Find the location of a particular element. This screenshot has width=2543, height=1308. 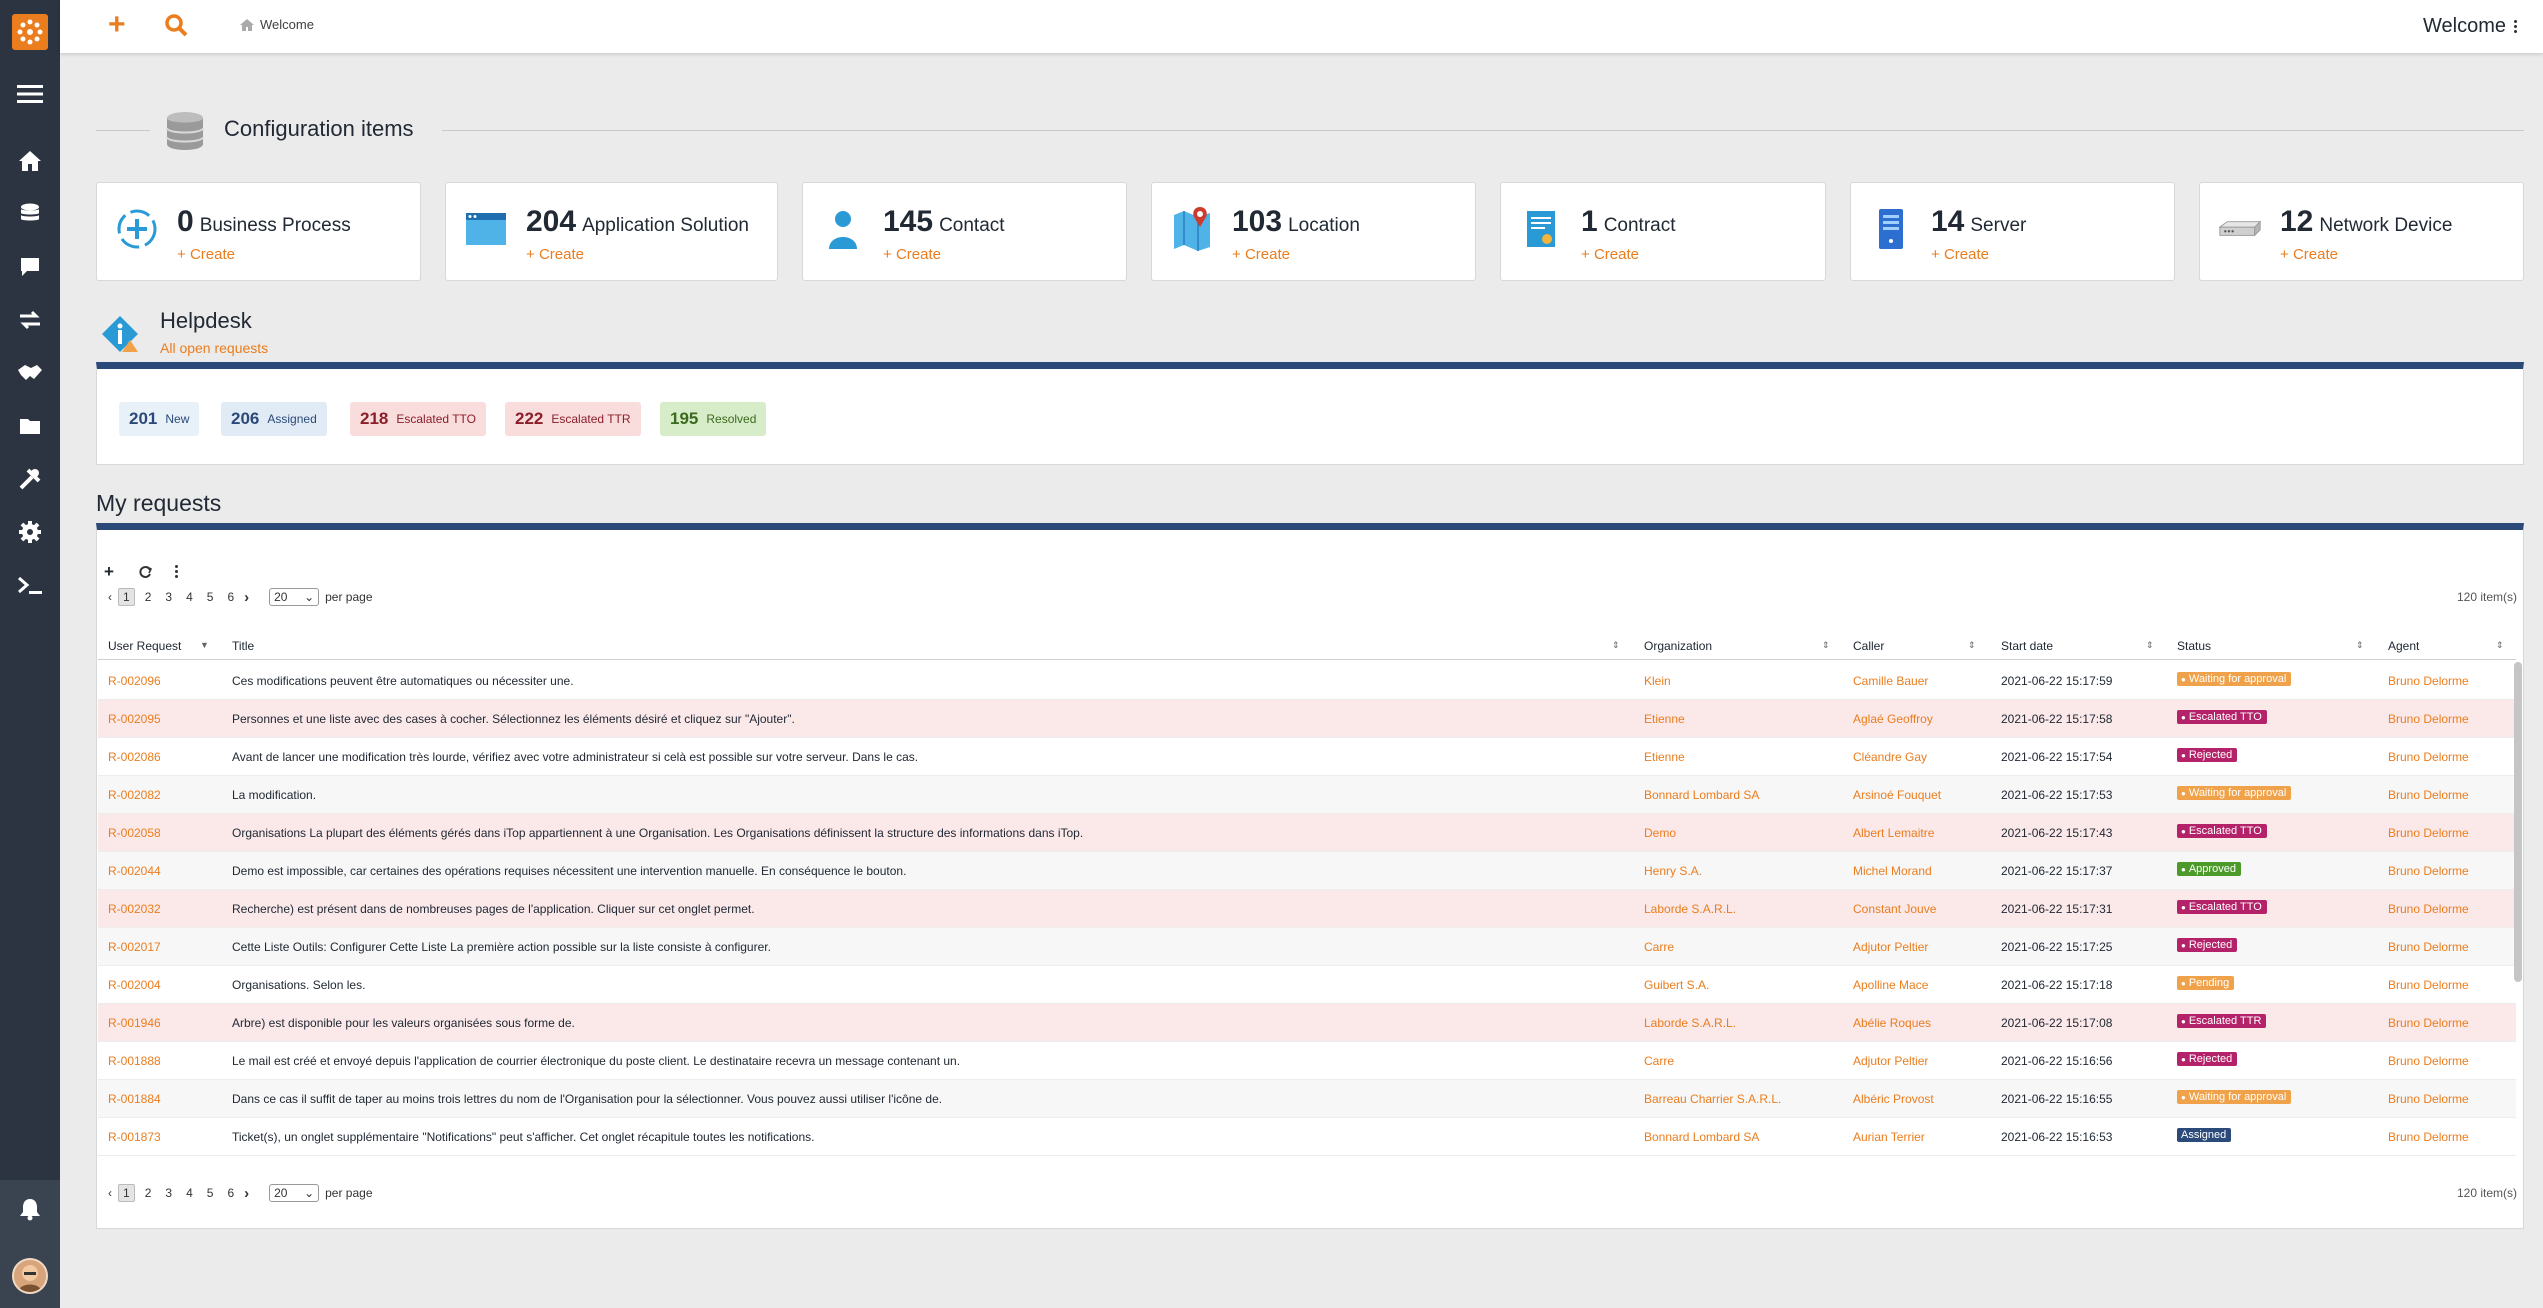

caller-link: Albéric Provost is located at coordinates (1893, 1099).